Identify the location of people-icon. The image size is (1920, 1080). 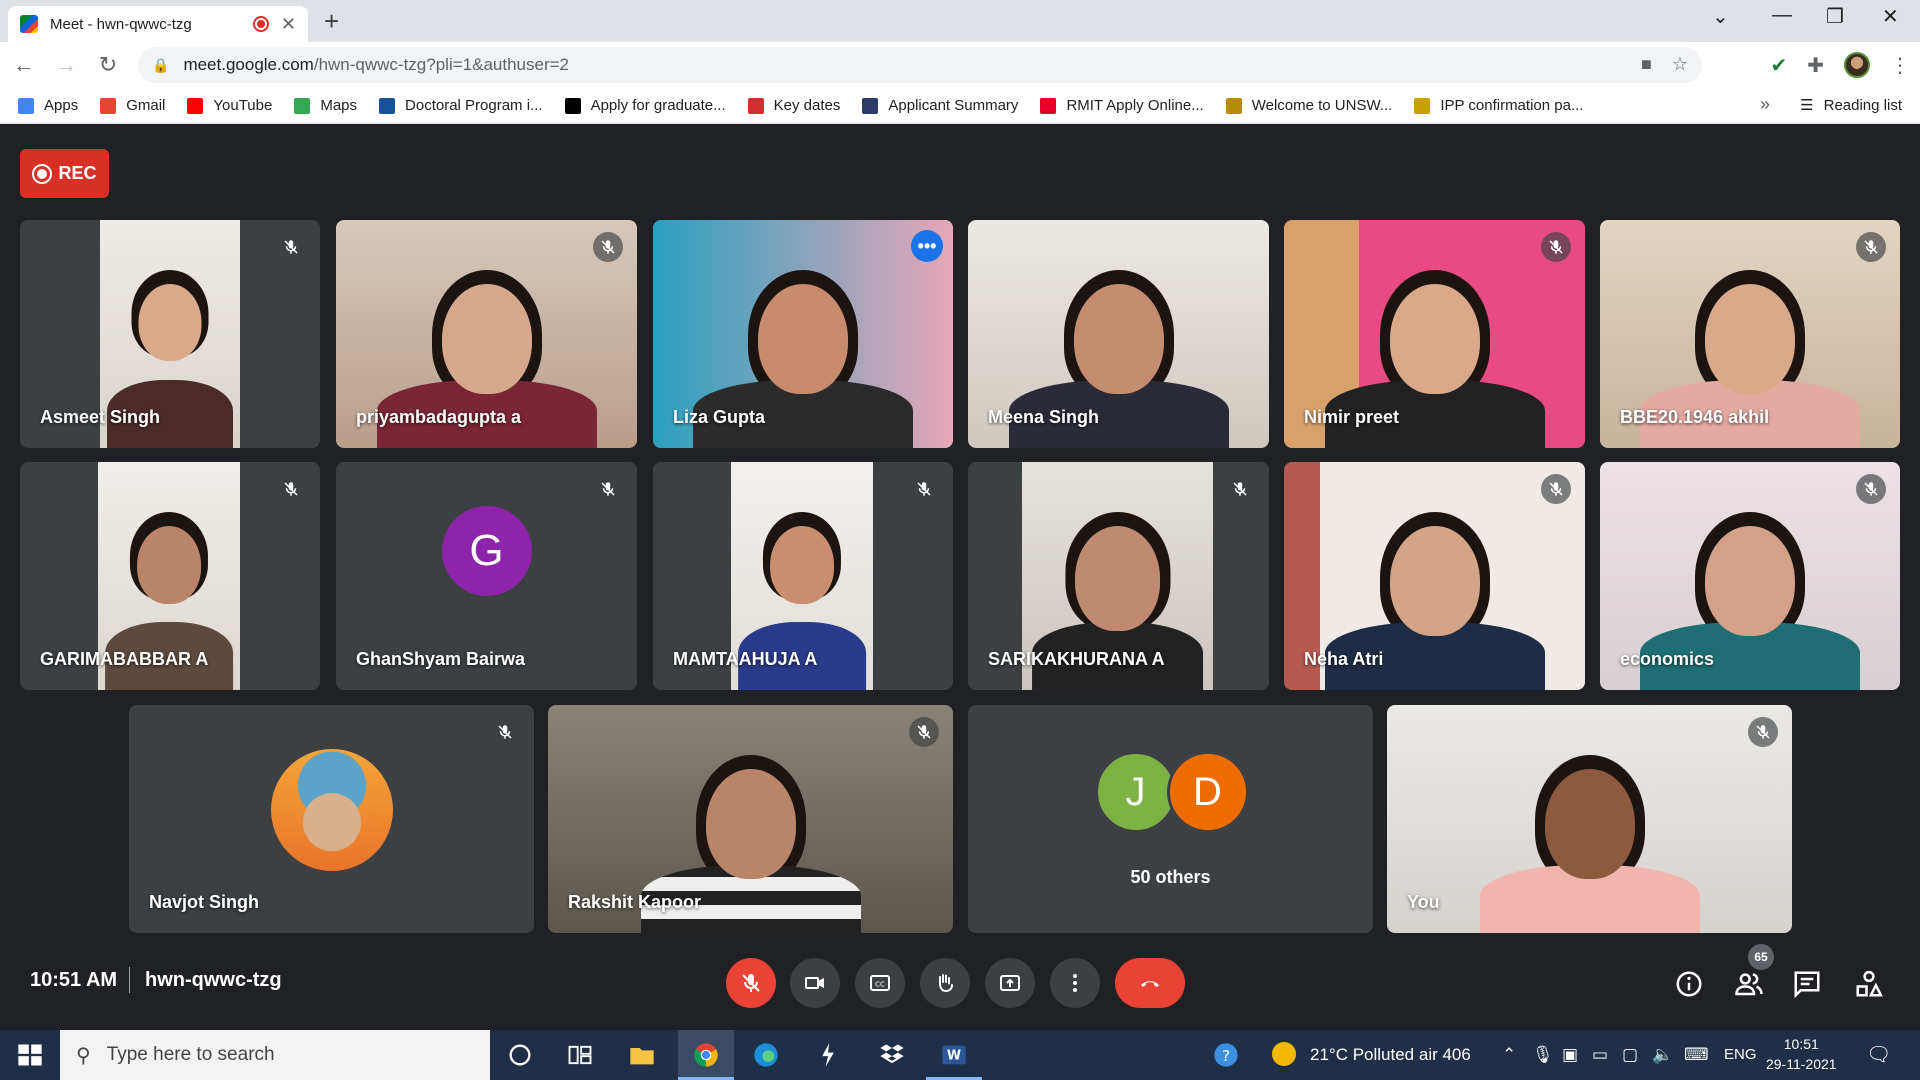
(1749, 984).